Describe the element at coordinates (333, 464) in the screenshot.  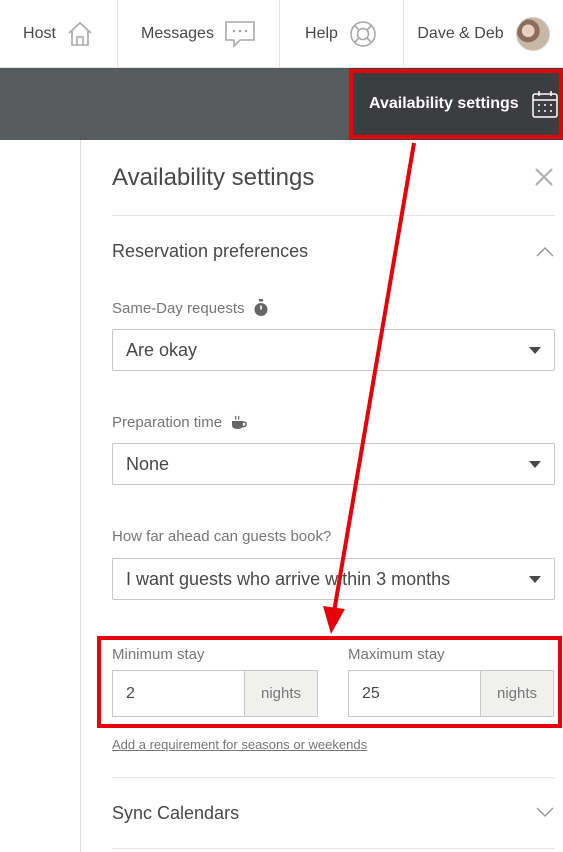
I see `prep-time-select: None` at that location.